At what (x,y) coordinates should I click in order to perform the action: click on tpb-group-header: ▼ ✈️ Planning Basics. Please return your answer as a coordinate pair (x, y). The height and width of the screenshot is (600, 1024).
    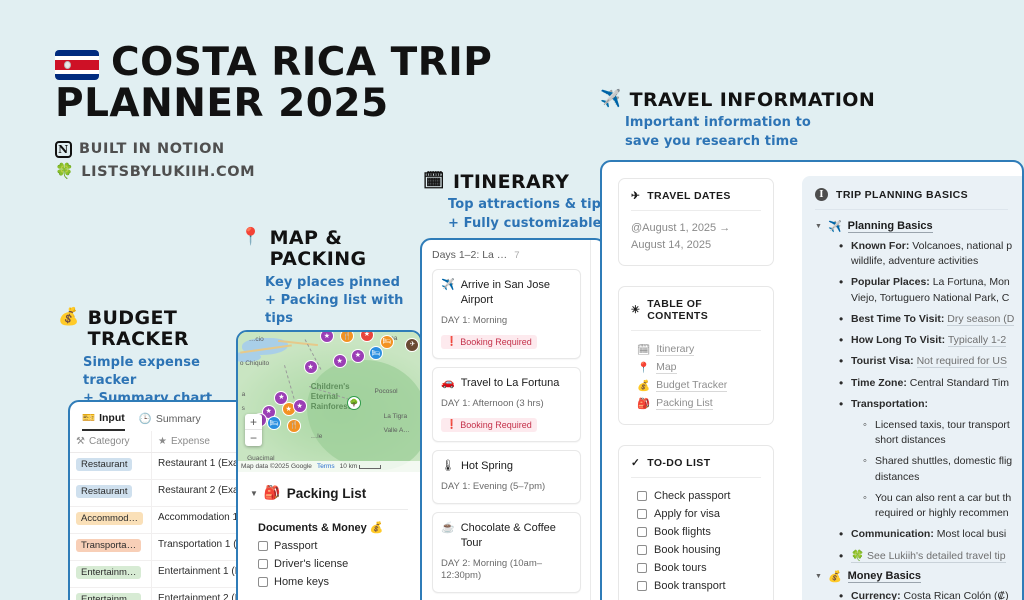
    Looking at the image, I should click on (918, 226).